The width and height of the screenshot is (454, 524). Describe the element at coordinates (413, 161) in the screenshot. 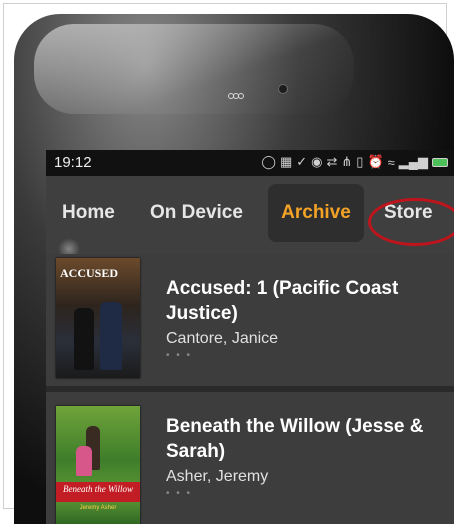

I see `signal-icon: ▂▄▆` at that location.